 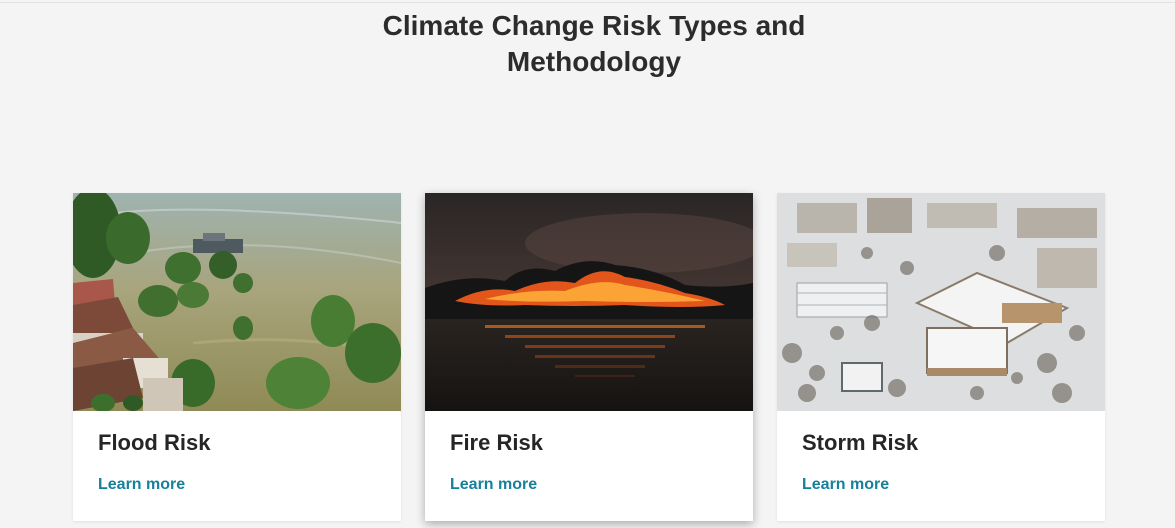 What do you see at coordinates (860, 442) in the screenshot?
I see `card-title: Storm Risk` at bounding box center [860, 442].